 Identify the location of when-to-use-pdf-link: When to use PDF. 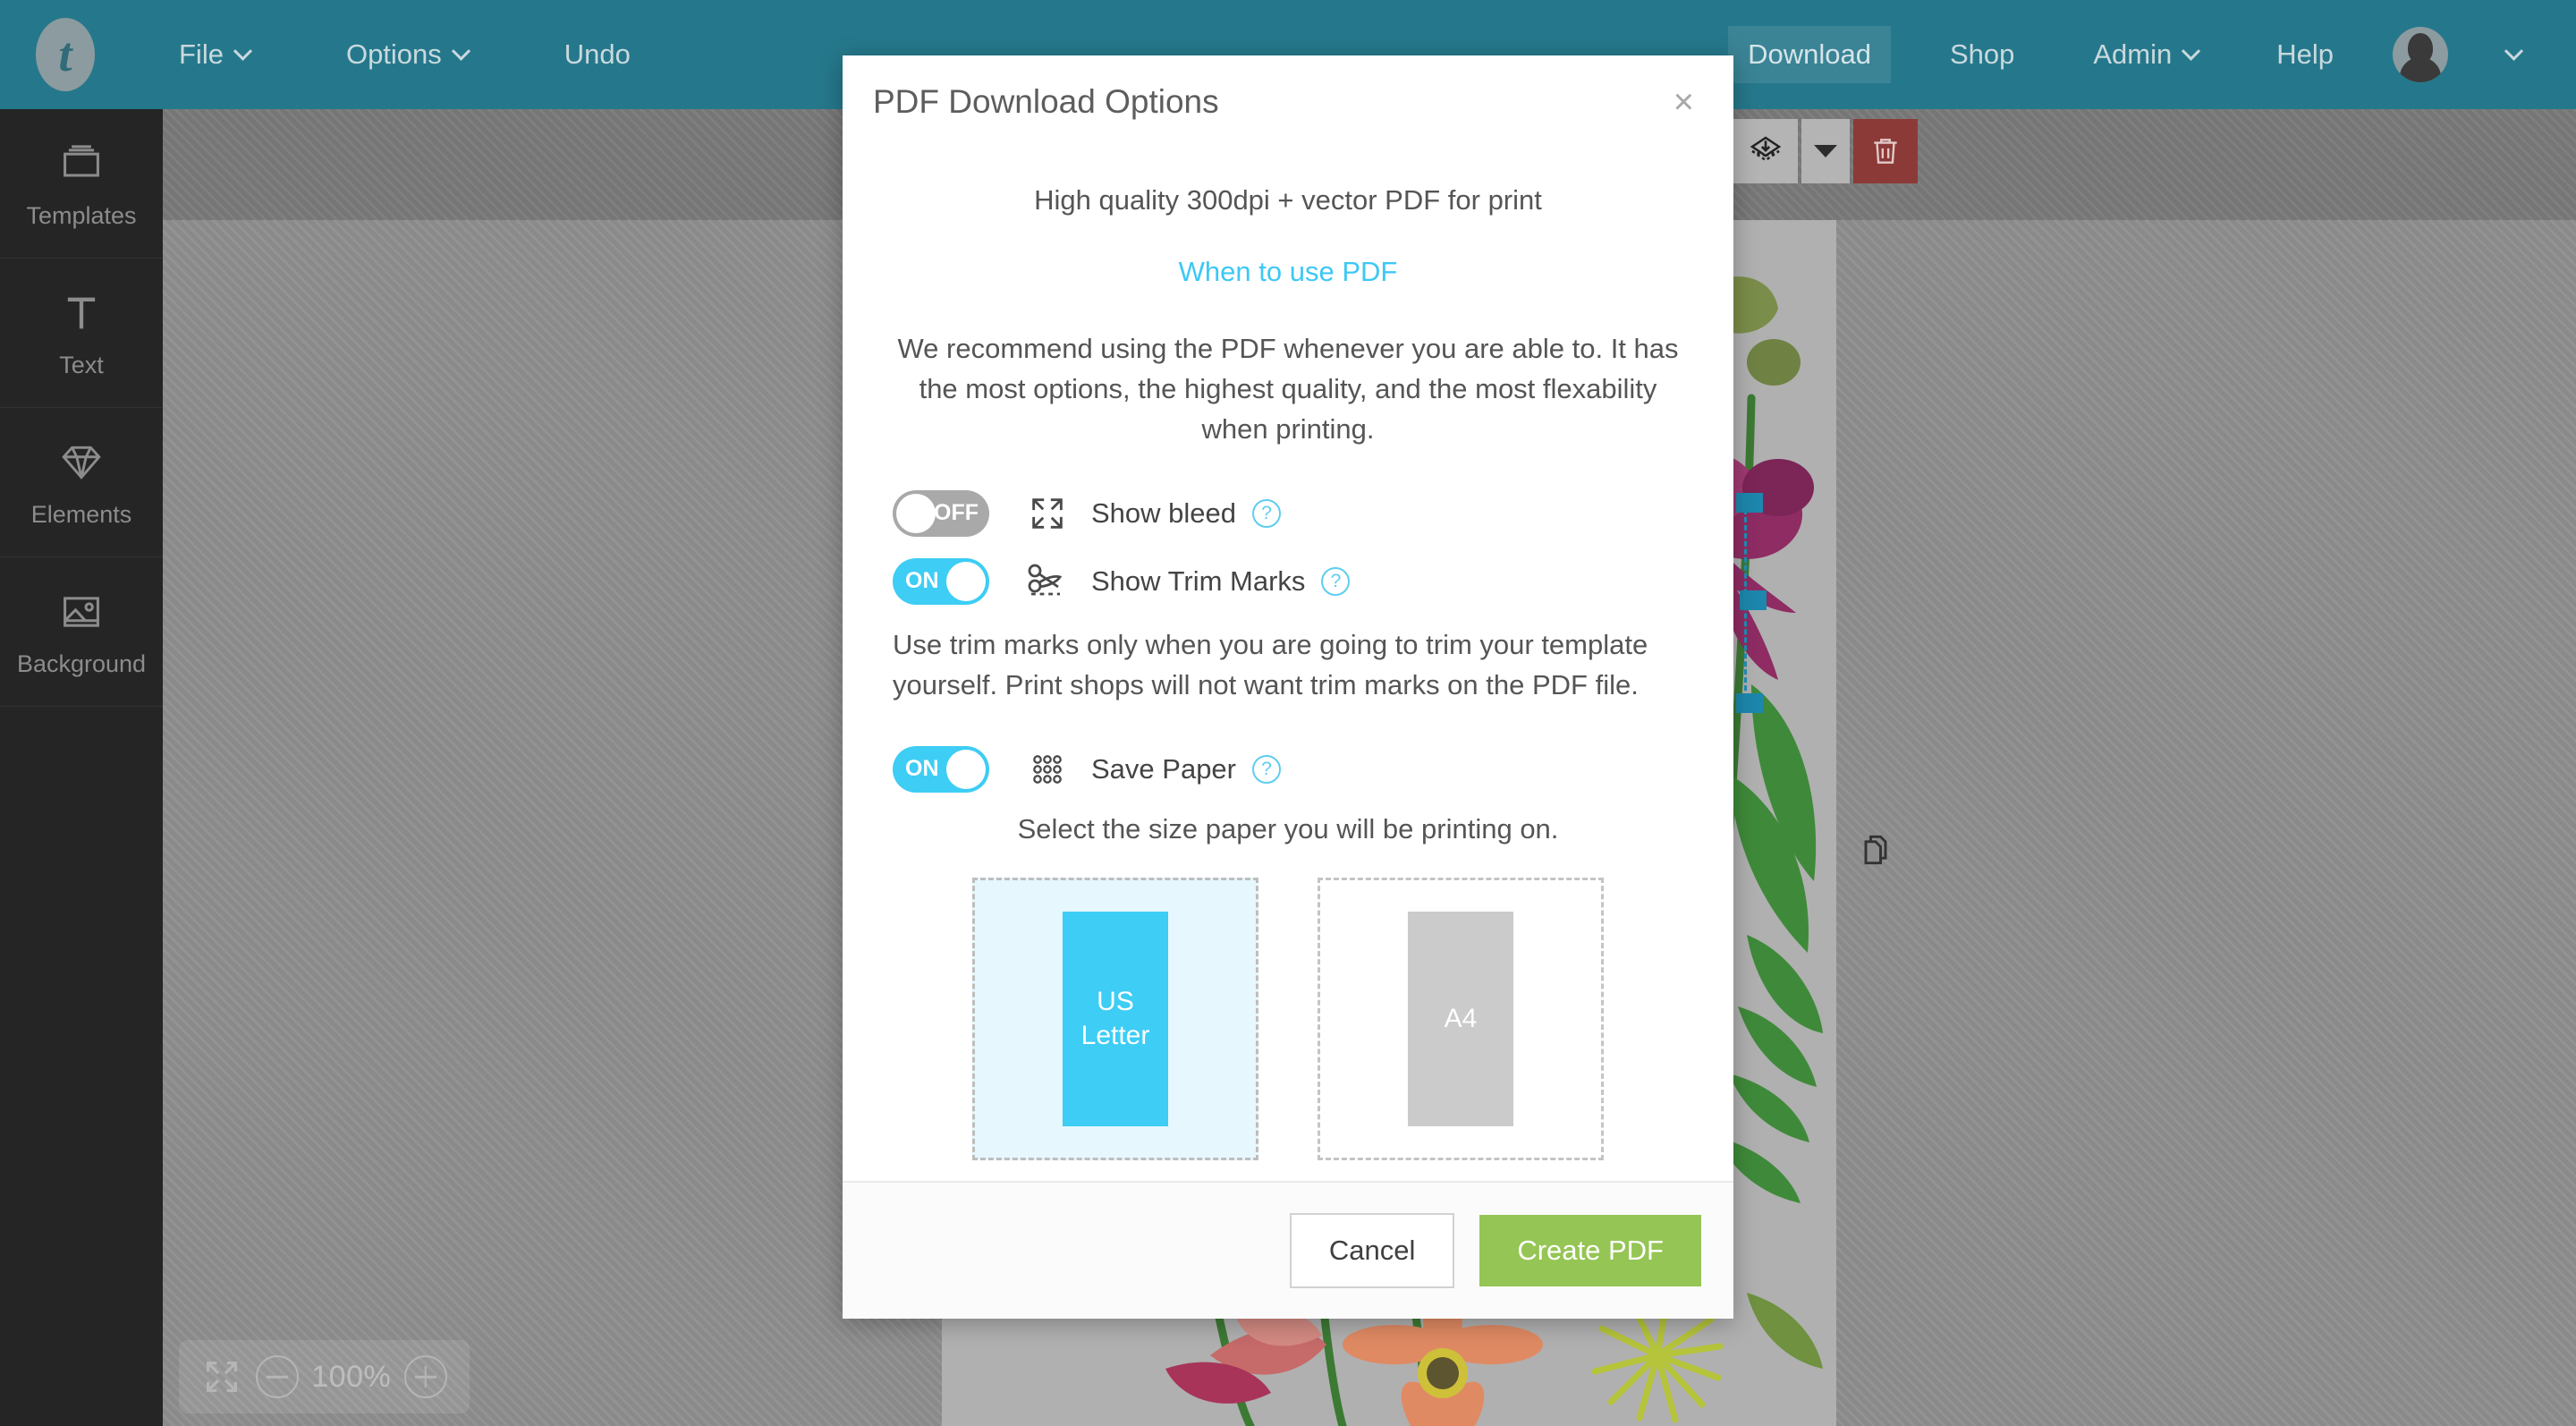
(1288, 272).